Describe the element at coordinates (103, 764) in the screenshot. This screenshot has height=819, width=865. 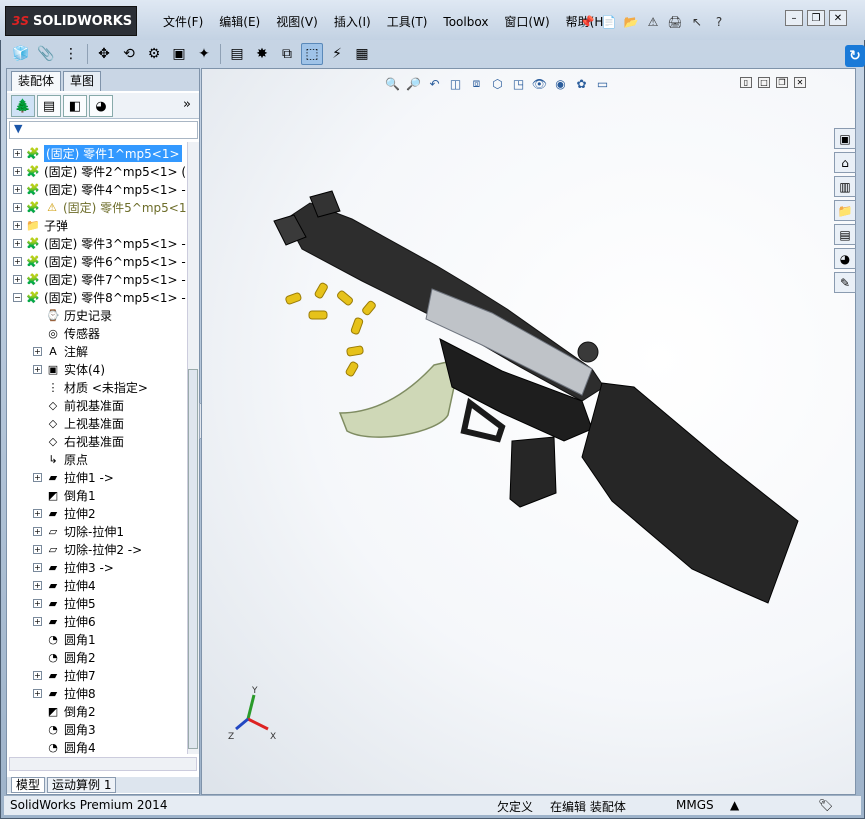
I see `tree-horizontal-scrollbar` at that location.